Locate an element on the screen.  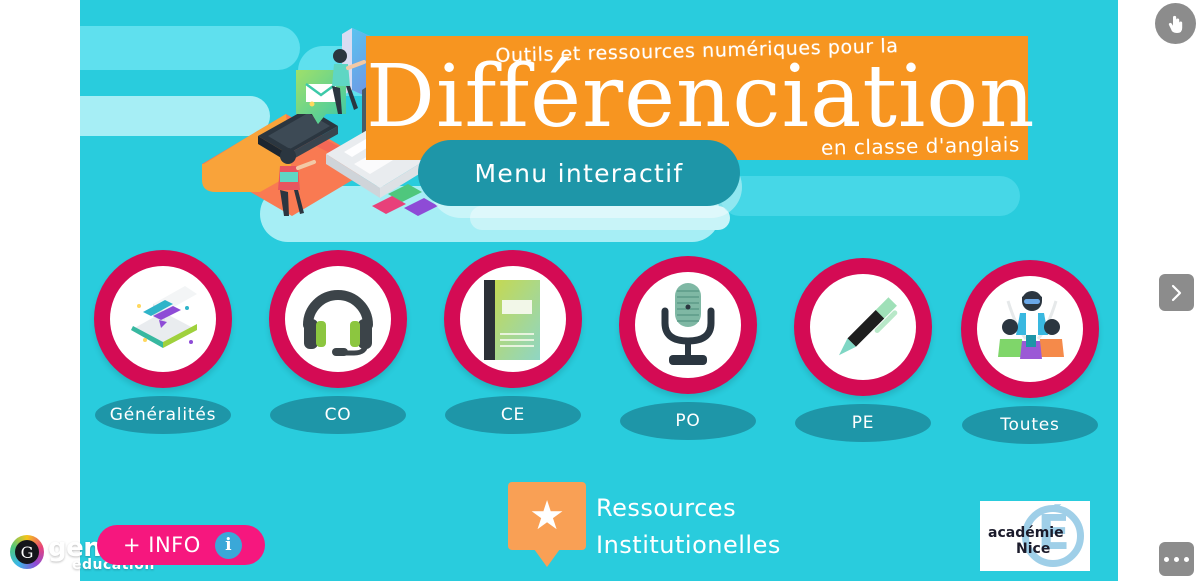
genially-logo-icon: G is located at coordinates (27, 552).